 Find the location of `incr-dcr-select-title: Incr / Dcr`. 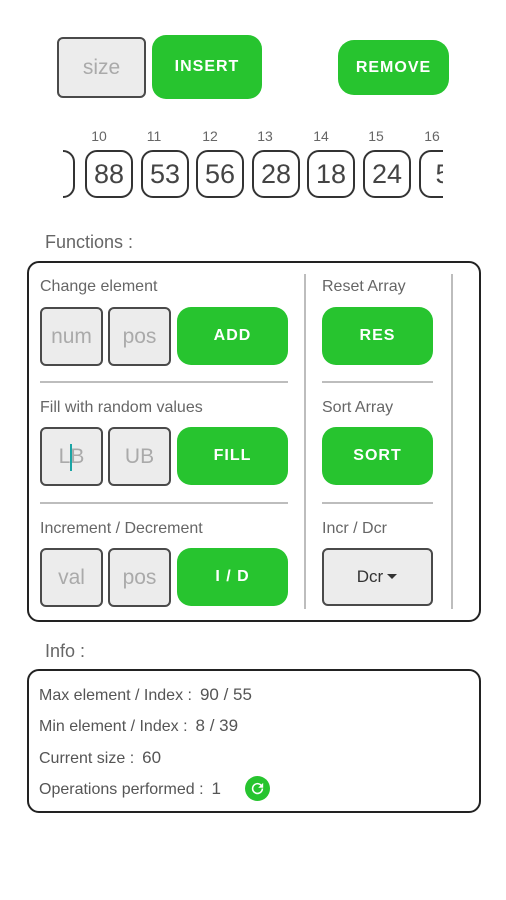

incr-dcr-select-title: Incr / Dcr is located at coordinates (354, 528).